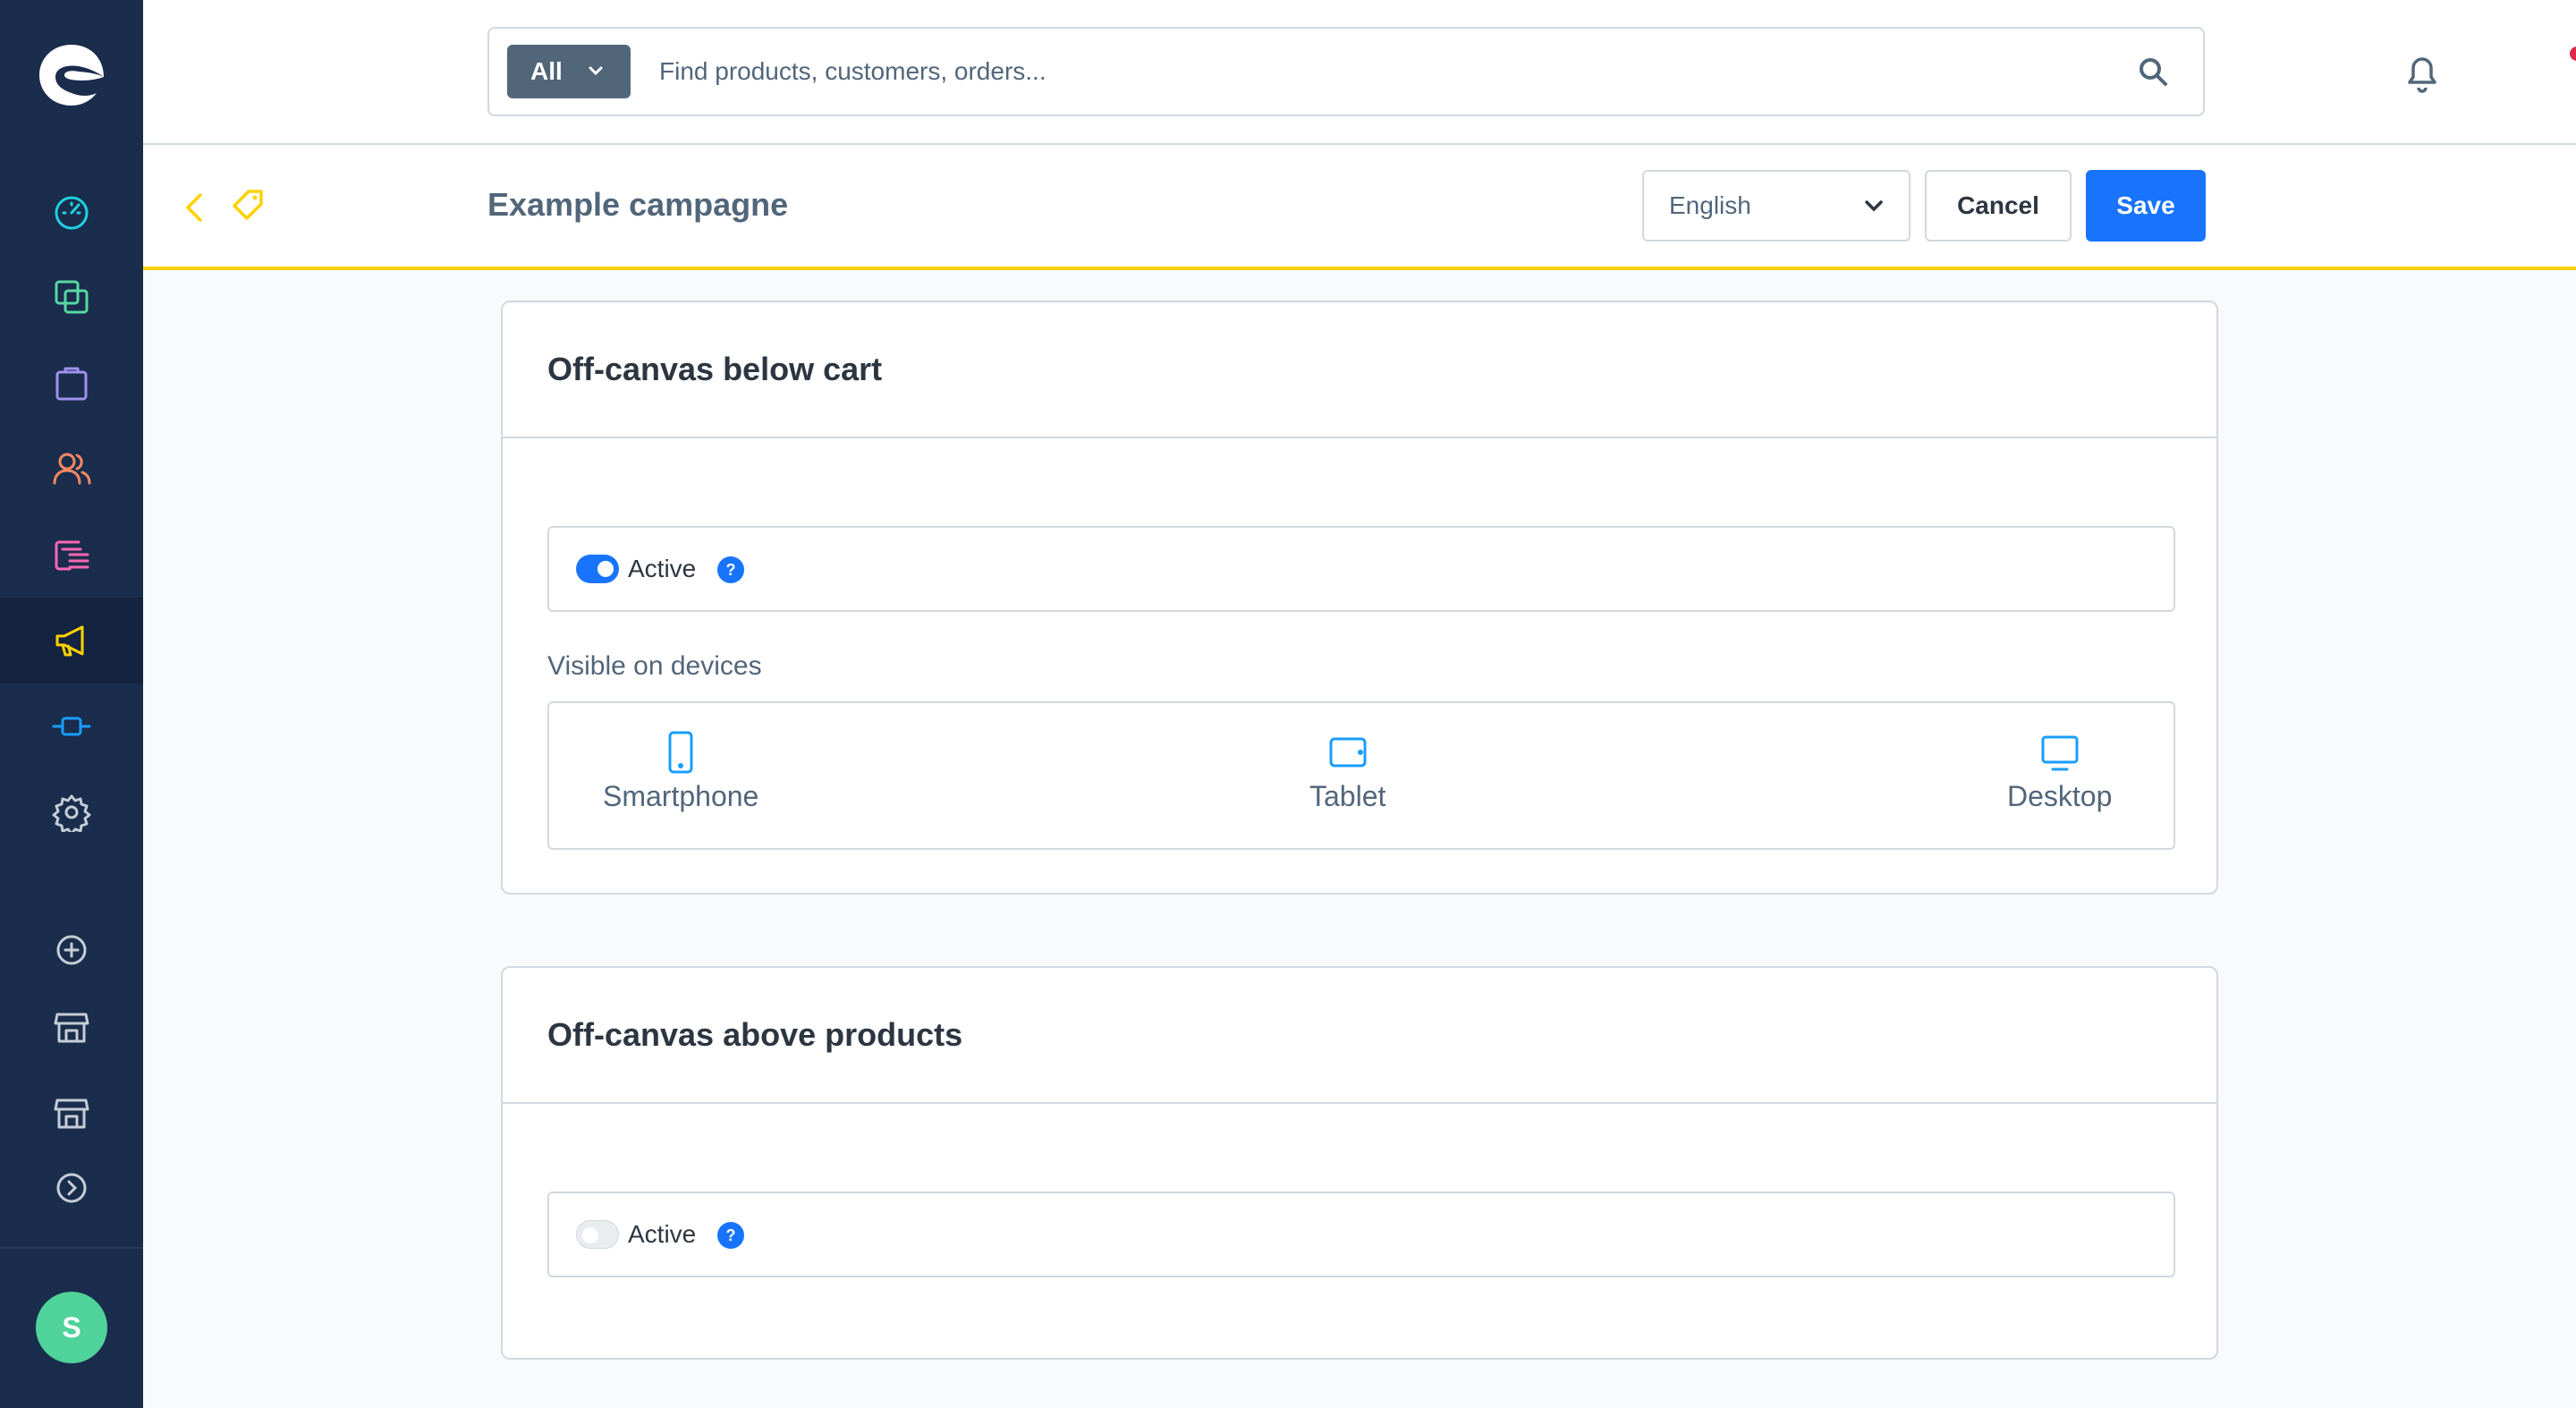 The width and height of the screenshot is (2576, 1408). Describe the element at coordinates (1347, 771) in the screenshot. I see `device-tablet: Tablet` at that location.